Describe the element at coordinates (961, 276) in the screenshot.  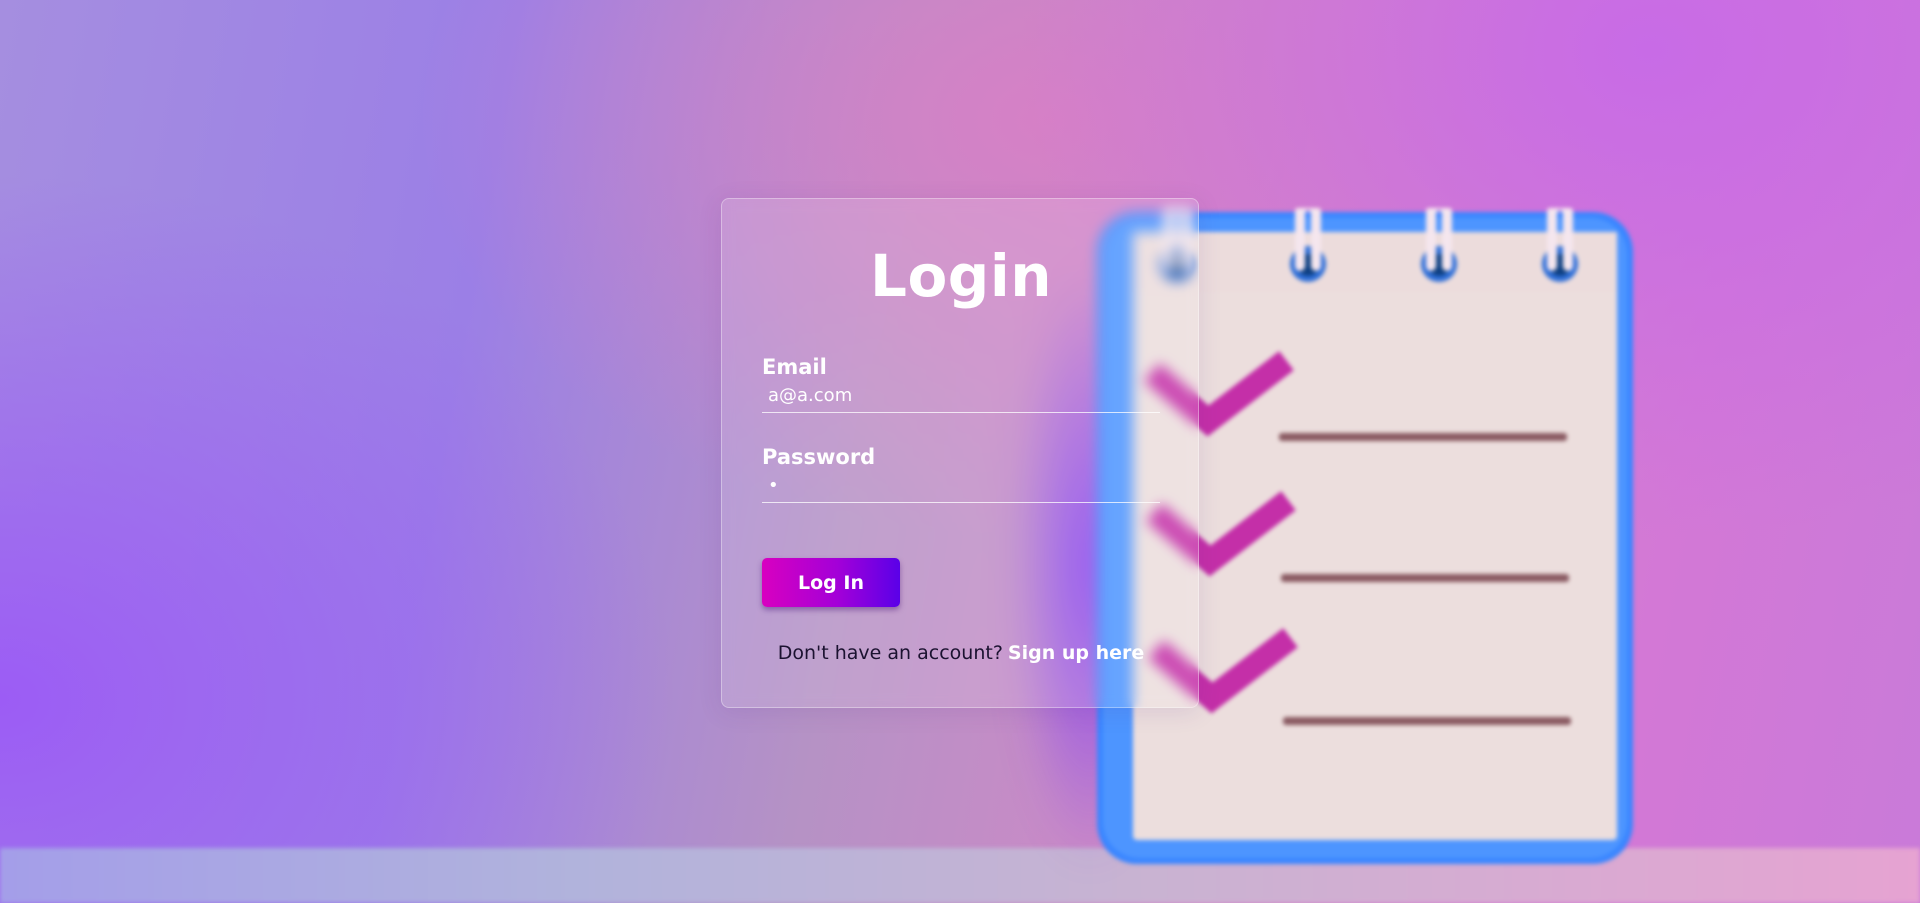
I see `login-title: Login` at that location.